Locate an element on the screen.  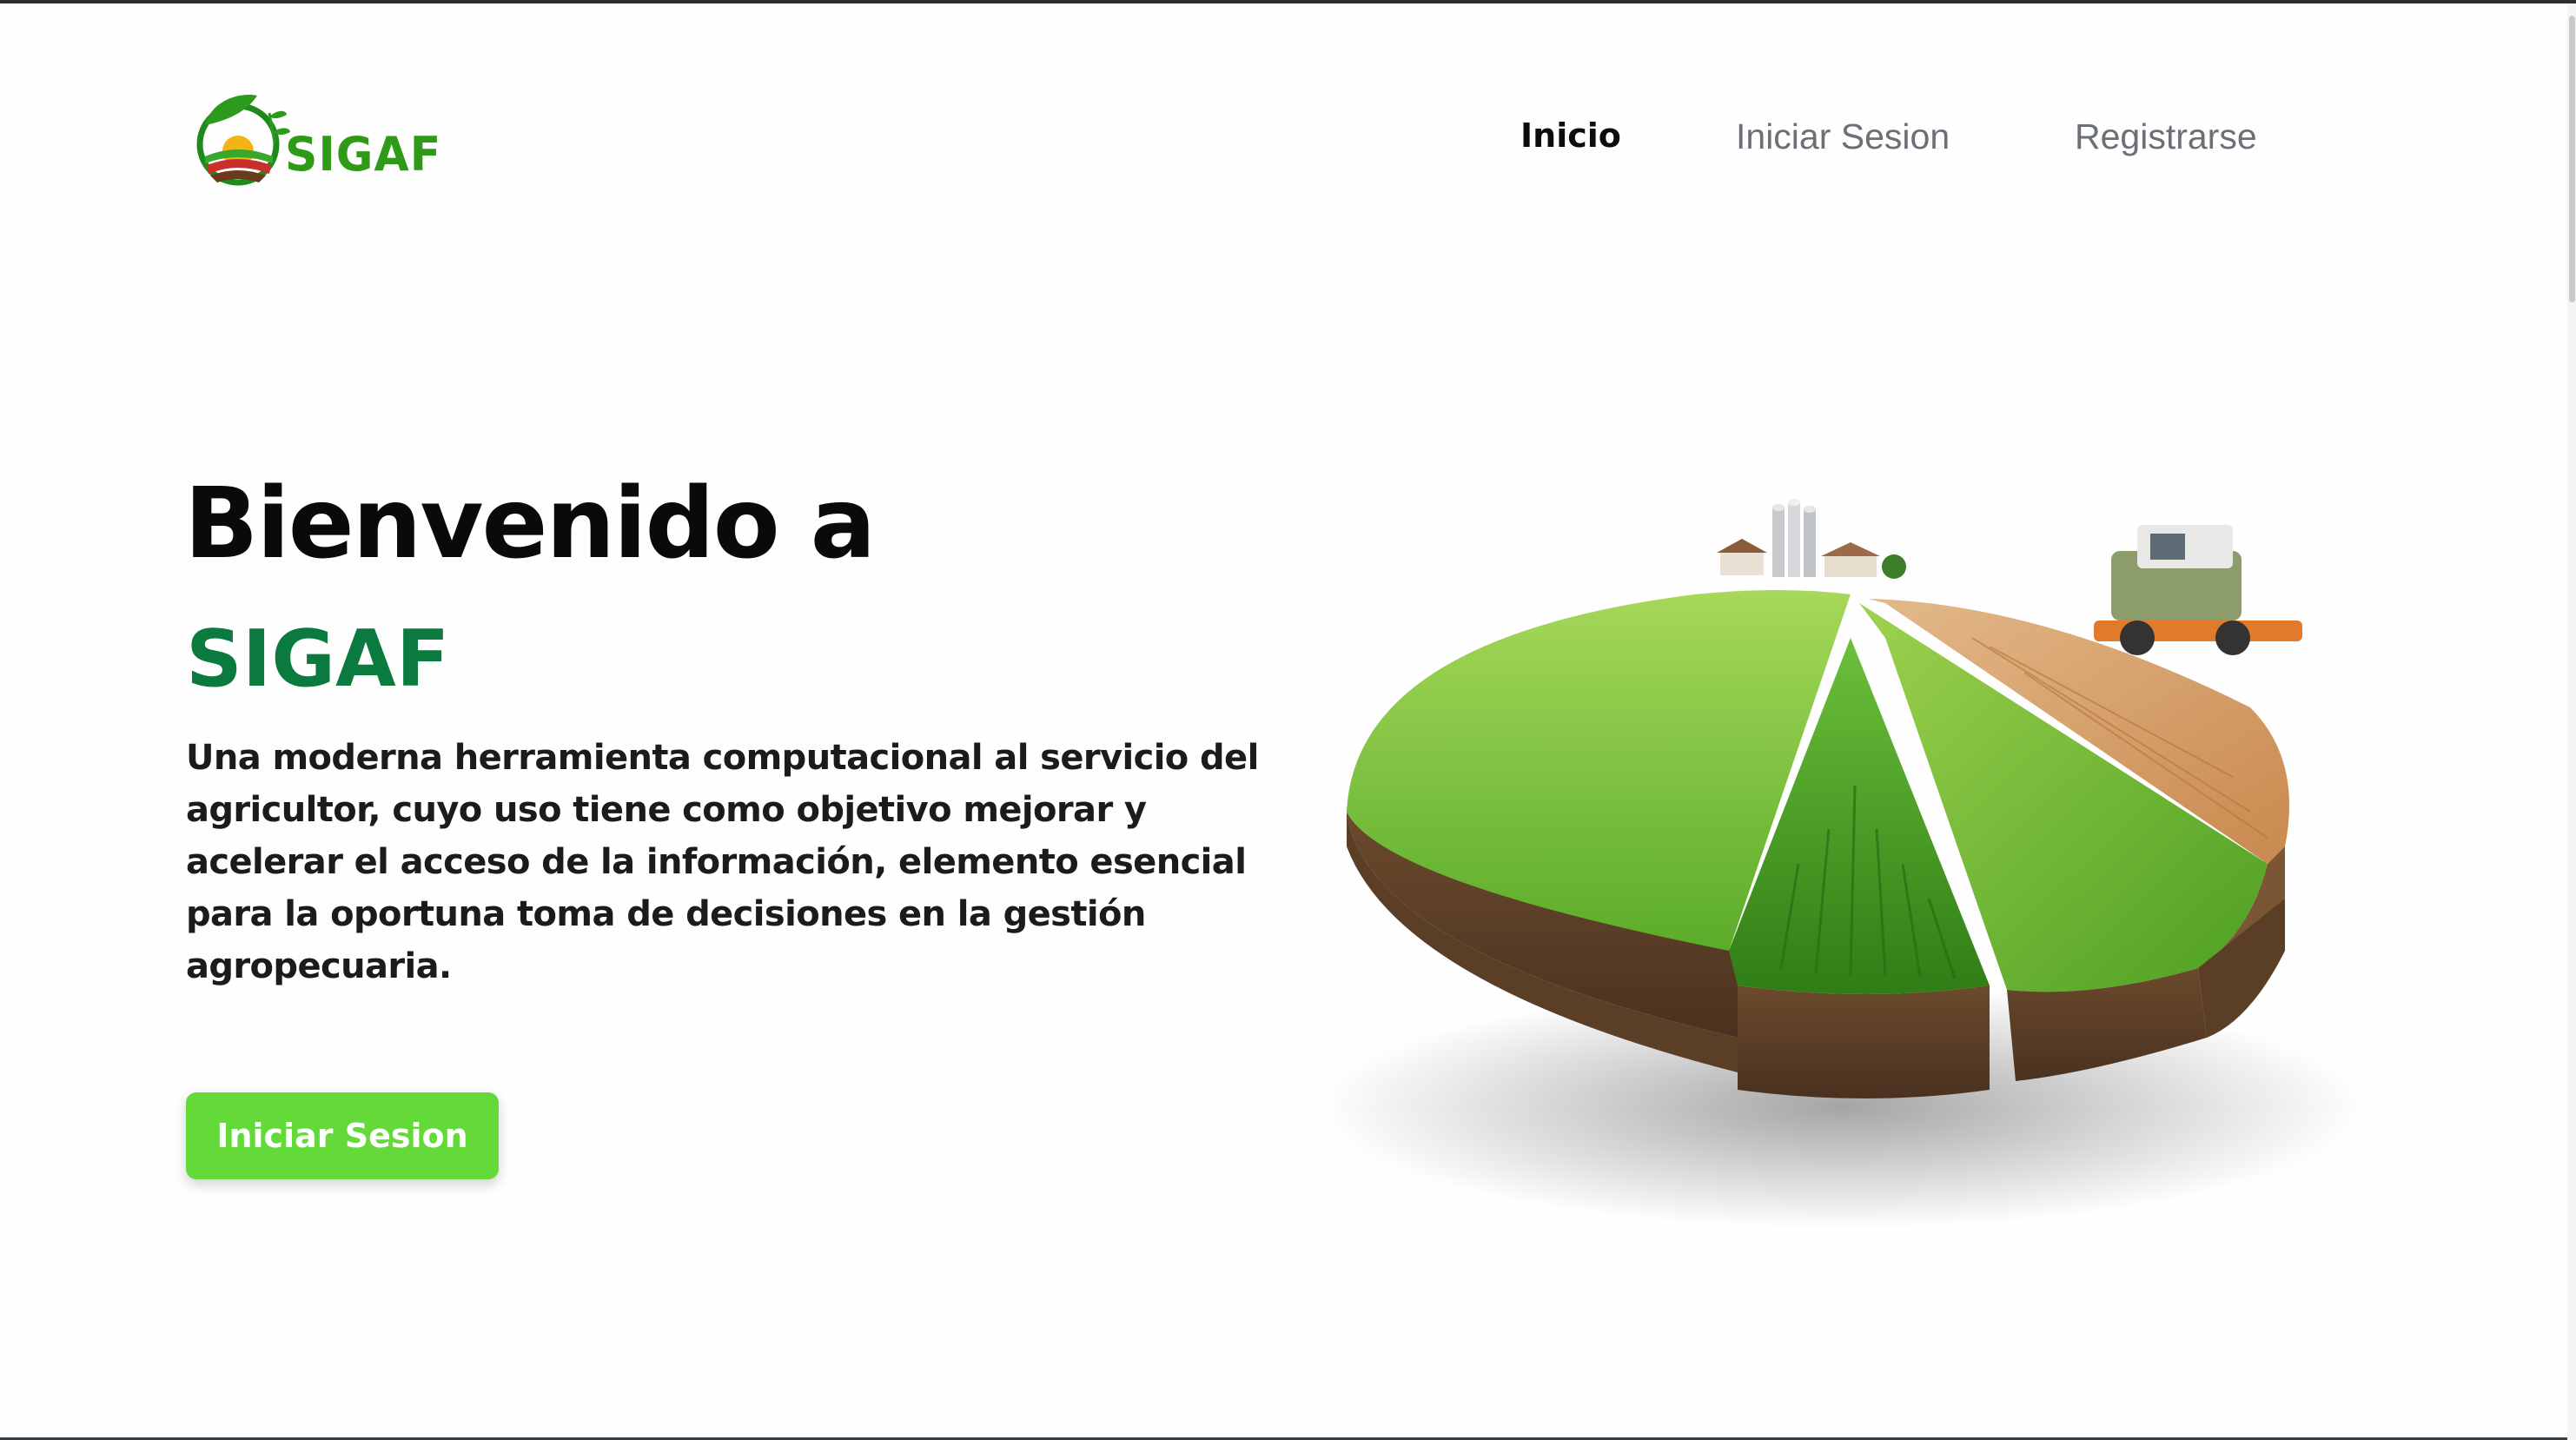
nav-iniciar-sesion: Iniciar Sesion is located at coordinates (1843, 136).